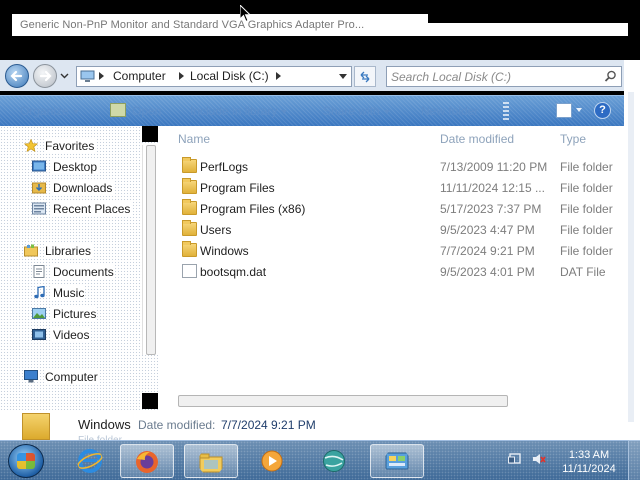  I want to click on nav-label-favorites: Favorites, so click(70, 146).